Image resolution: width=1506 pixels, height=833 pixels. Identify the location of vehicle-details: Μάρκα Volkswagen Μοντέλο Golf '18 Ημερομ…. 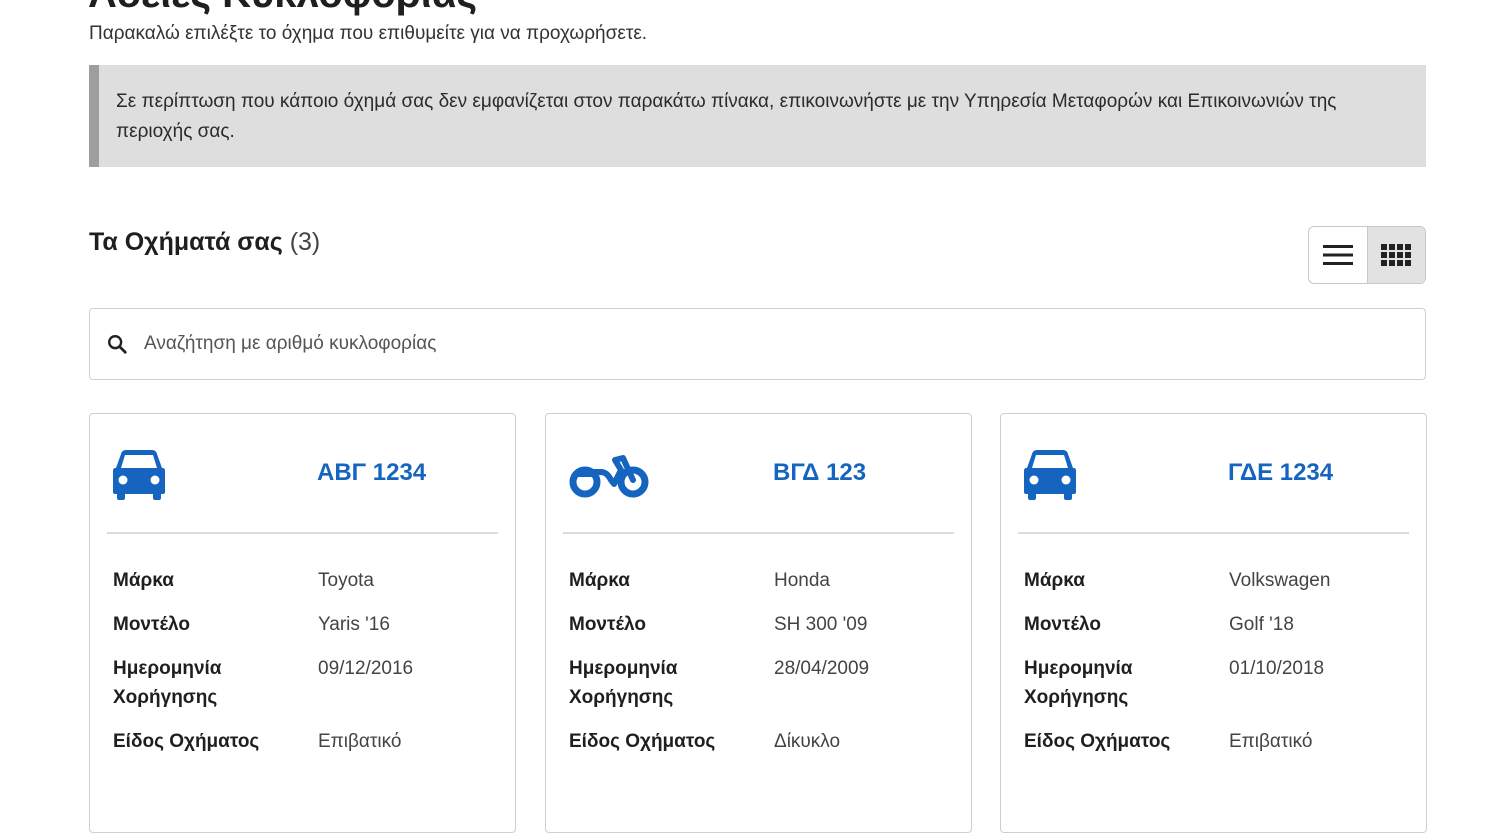
(1219, 668).